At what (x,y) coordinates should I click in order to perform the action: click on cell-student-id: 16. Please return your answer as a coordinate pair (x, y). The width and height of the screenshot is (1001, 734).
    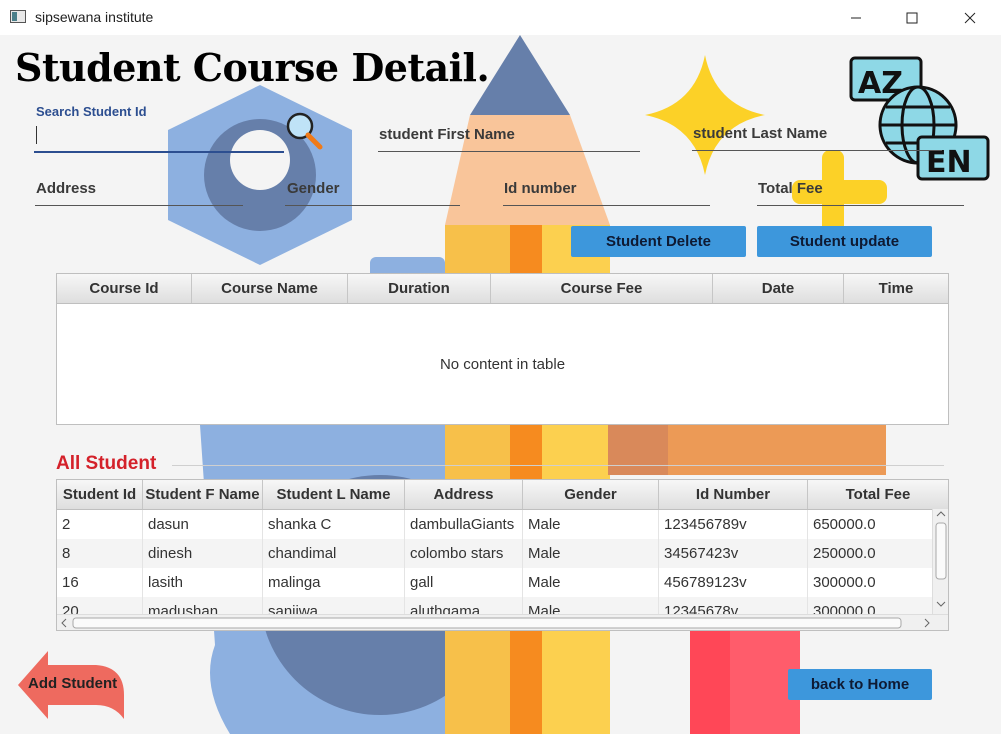
    Looking at the image, I should click on (100, 582).